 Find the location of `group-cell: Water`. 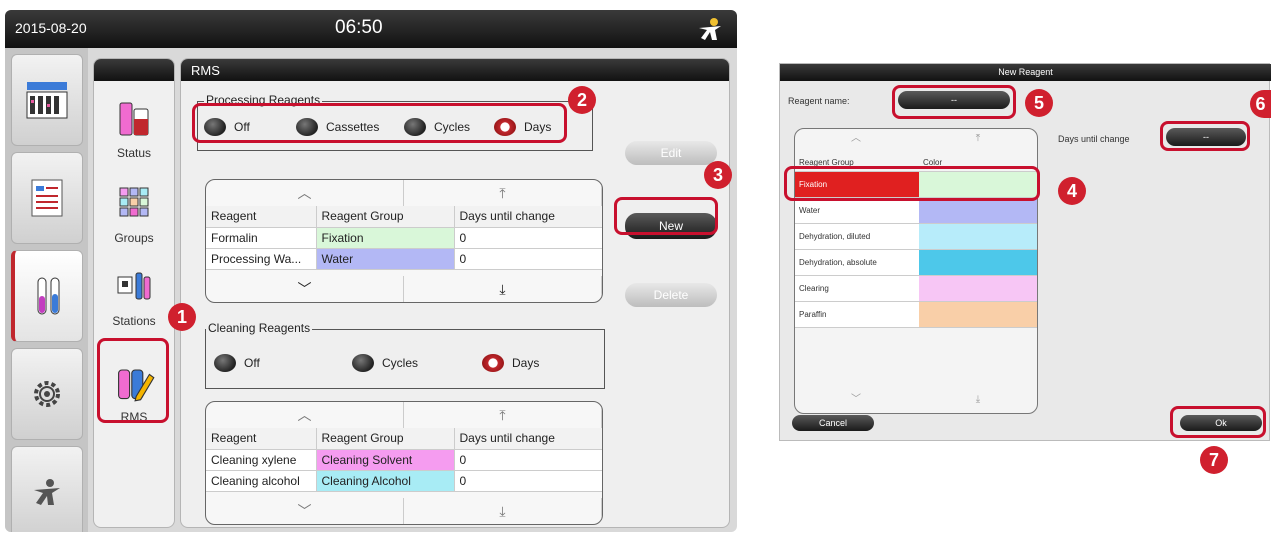

group-cell: Water is located at coordinates (385, 259).